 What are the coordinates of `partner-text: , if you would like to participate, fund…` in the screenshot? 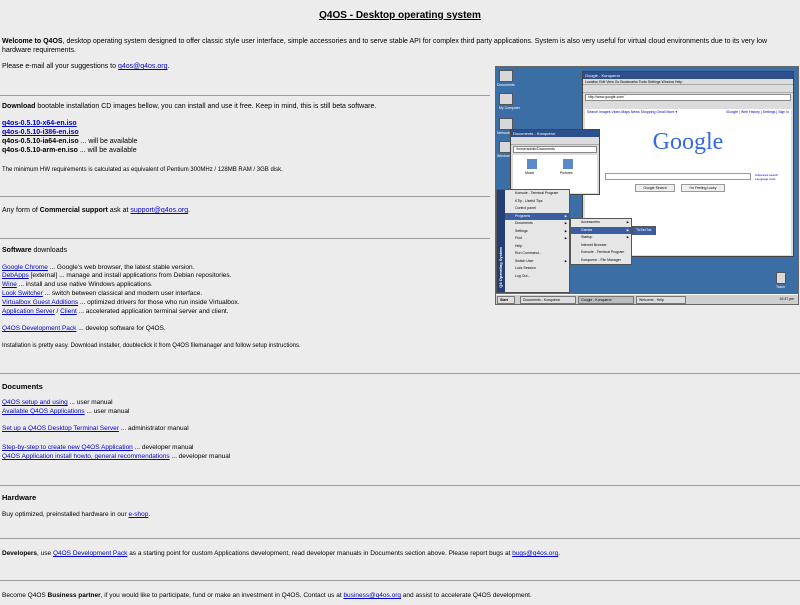 It's located at (222, 595).